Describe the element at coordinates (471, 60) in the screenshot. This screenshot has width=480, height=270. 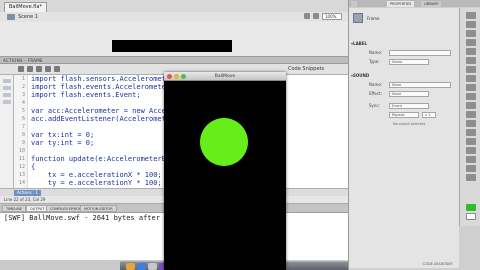
I see `text-tool-icon` at that location.